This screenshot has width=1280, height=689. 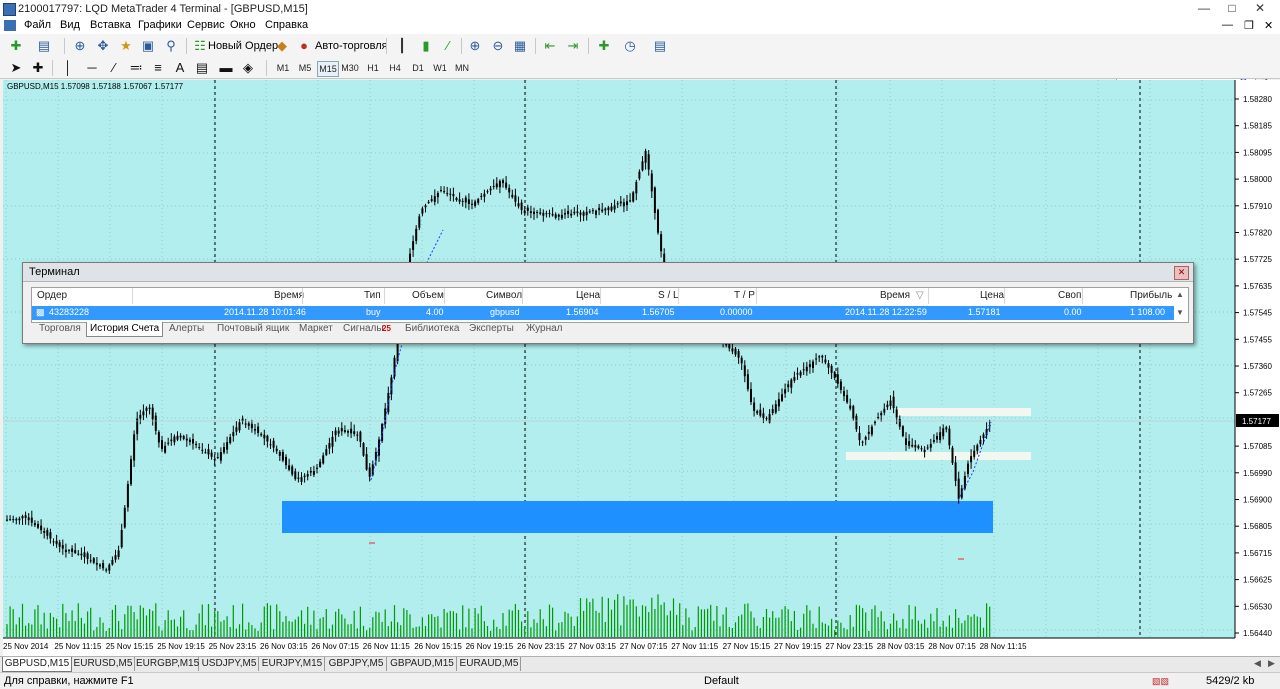 What do you see at coordinates (289, 295) in the screenshot?
I see `col-open-time: Время` at bounding box center [289, 295].